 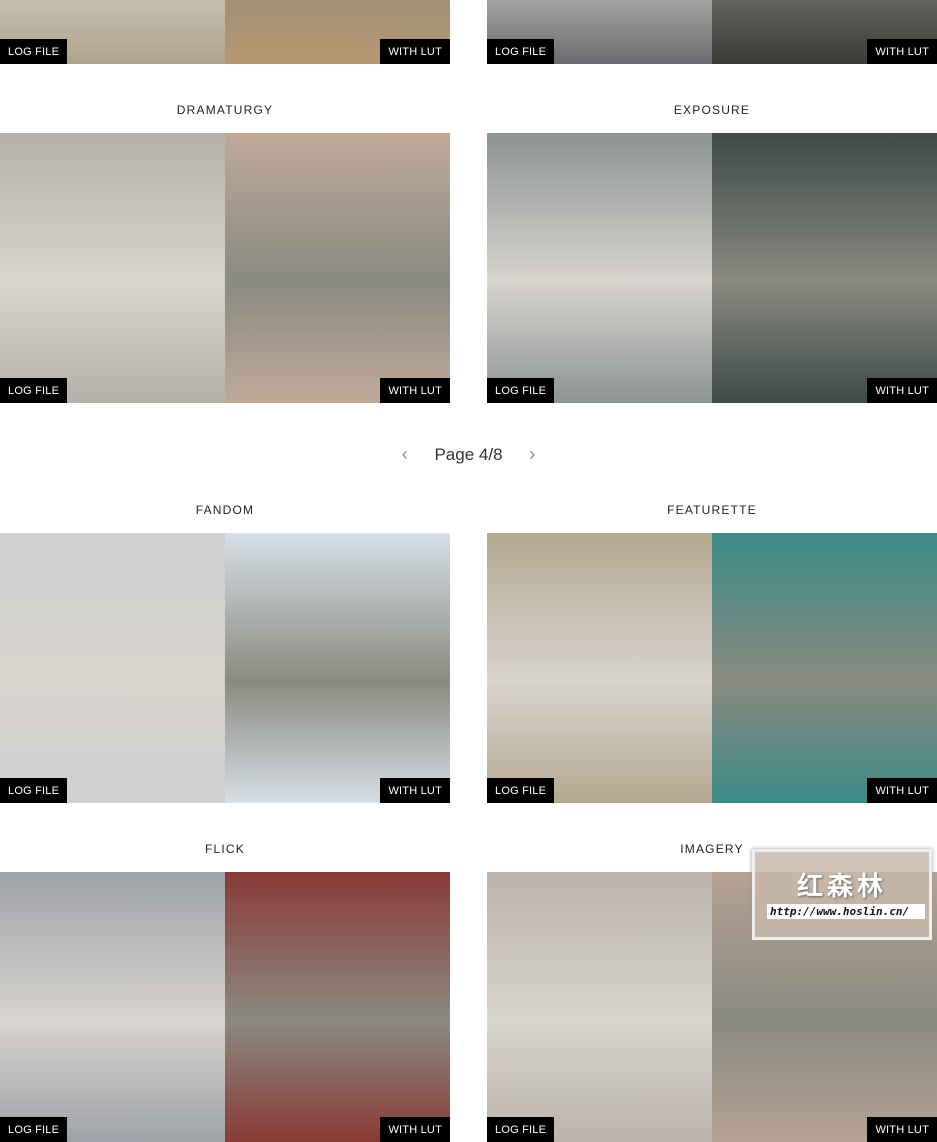 What do you see at coordinates (225, 110) in the screenshot?
I see `card-title: Dramaturgy` at bounding box center [225, 110].